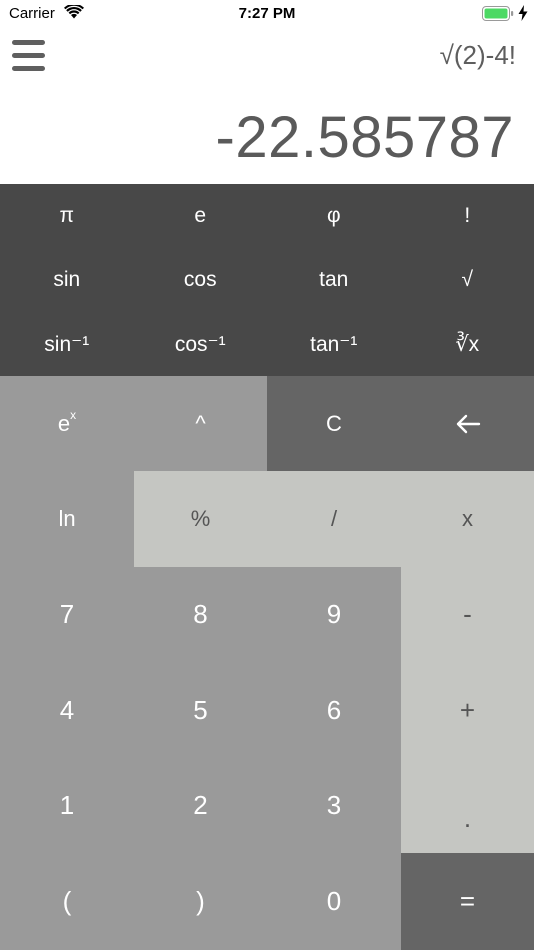 The width and height of the screenshot is (534, 950). I want to click on expression-display: √(2)-4!, so click(477, 55).